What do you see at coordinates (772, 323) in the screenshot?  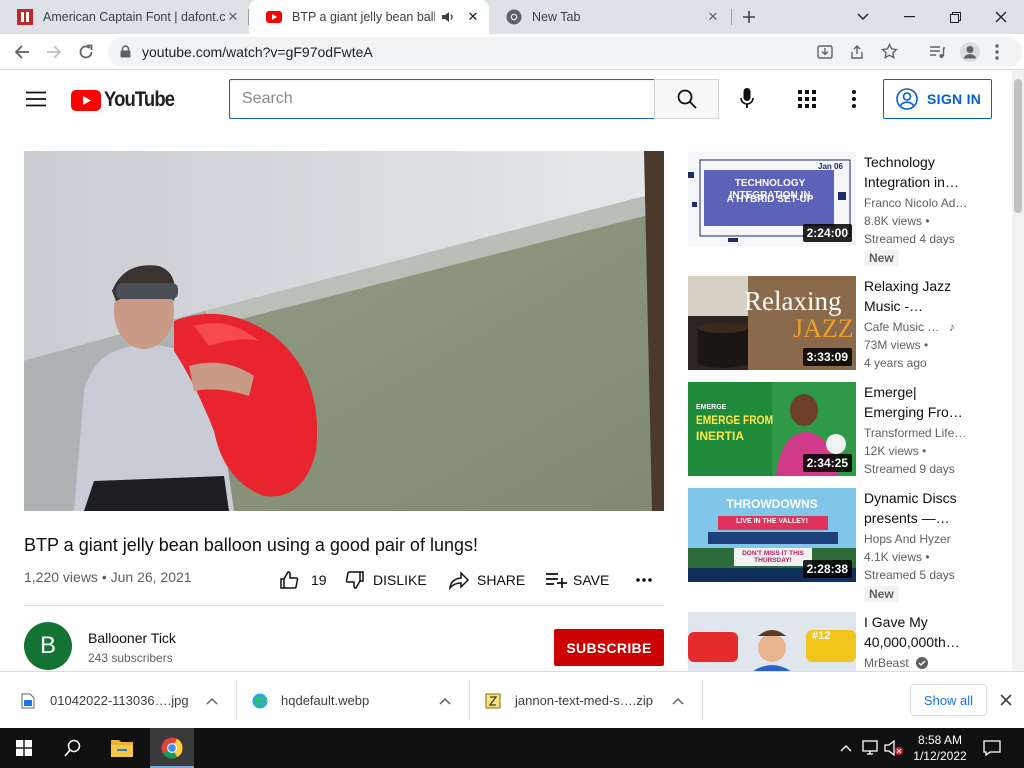 I see `recommendation-thumbnail: Relaxing JAZZ 3:33:09` at bounding box center [772, 323].